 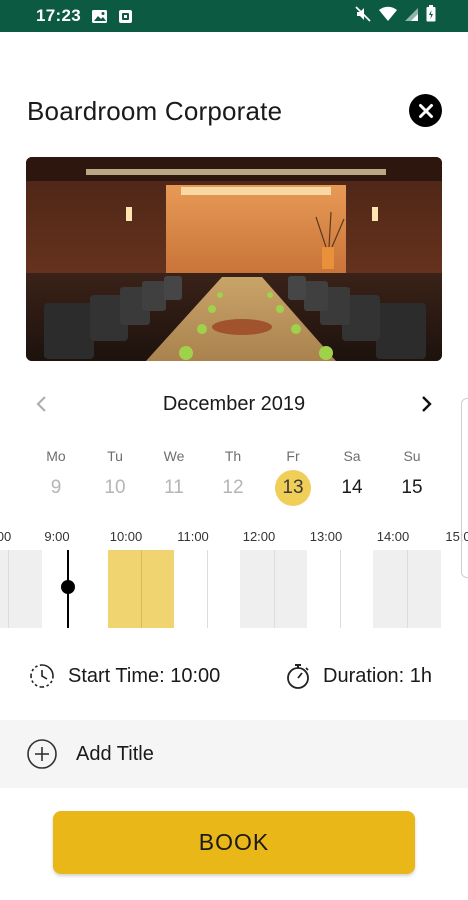 What do you see at coordinates (56, 456) in the screenshot?
I see `day-name: Mo` at bounding box center [56, 456].